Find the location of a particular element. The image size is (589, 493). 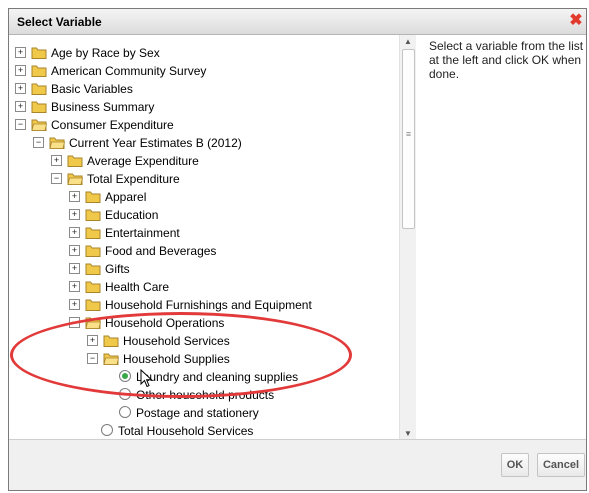

tree-item-label: Apparel is located at coordinates (126, 196).